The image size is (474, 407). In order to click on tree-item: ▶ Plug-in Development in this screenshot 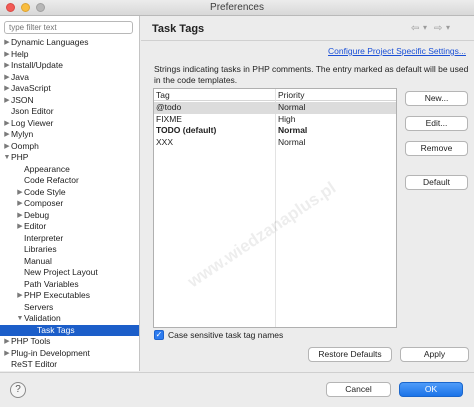, I will do `click(69, 354)`.